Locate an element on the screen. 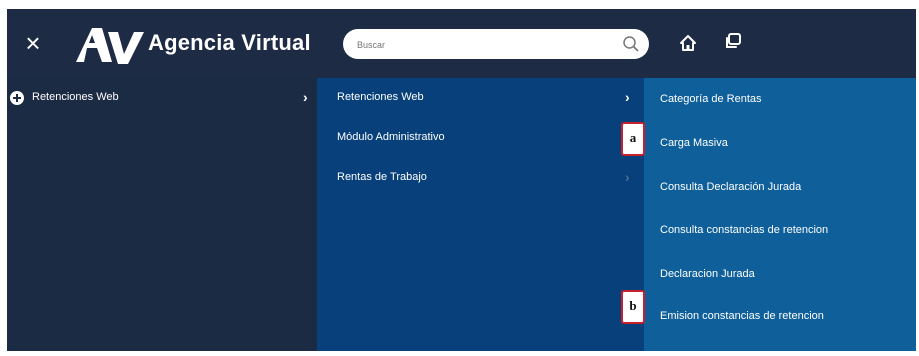  brand-title: Agencia Virtual is located at coordinates (229, 42).